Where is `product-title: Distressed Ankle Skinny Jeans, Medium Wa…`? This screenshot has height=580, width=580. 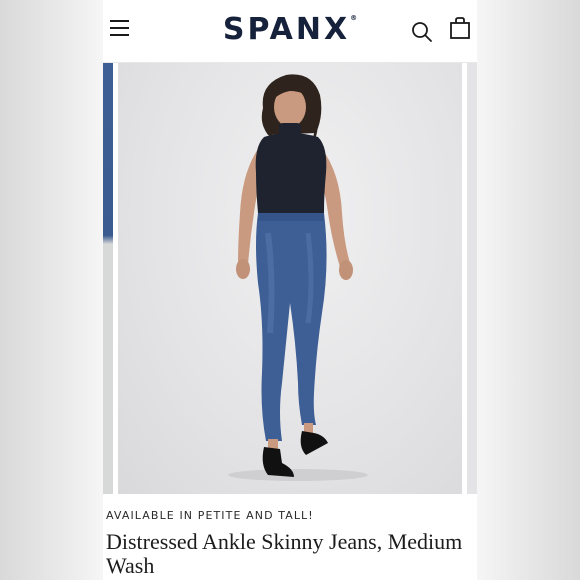
product-title: Distressed Ankle Skinny Jeans, Medium Wa… is located at coordinates (284, 553).